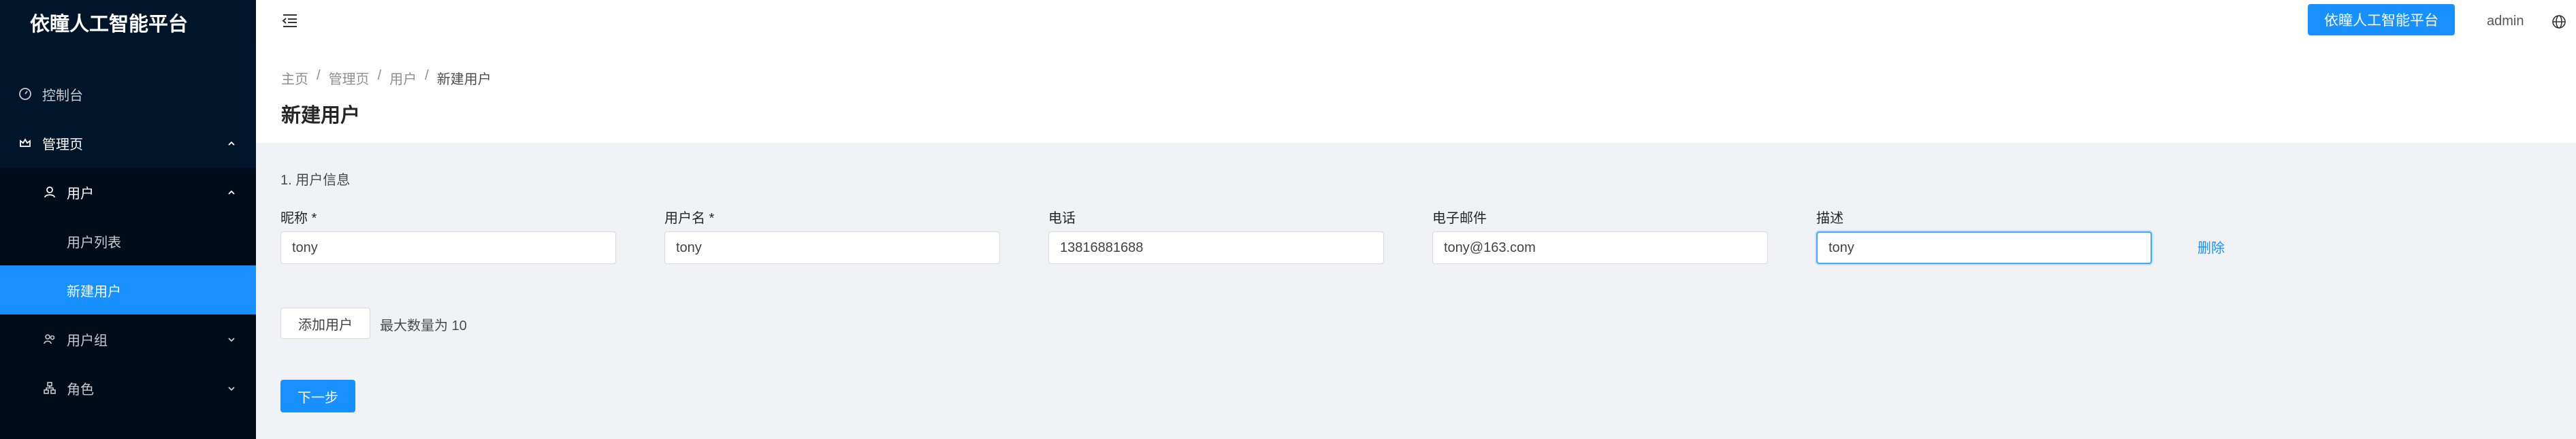  Describe the element at coordinates (403, 78) in the screenshot. I see `breadcrumb-user: 用户` at that location.